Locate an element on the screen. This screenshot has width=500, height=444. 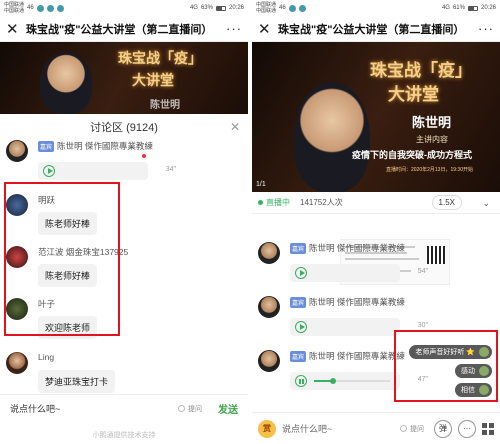
grid-menu-icon is located at coordinates (488, 428).